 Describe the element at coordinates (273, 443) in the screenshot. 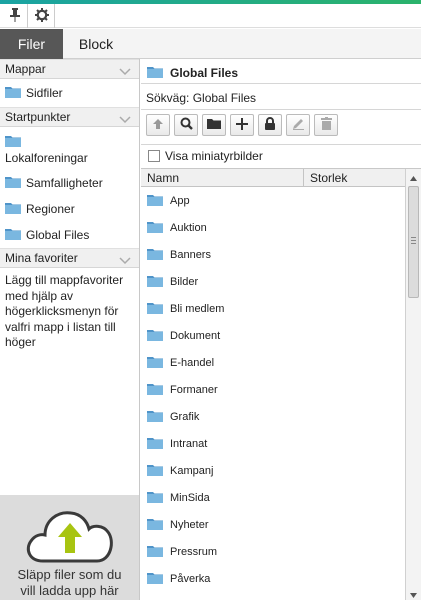

I see `file-row: Intranat` at that location.